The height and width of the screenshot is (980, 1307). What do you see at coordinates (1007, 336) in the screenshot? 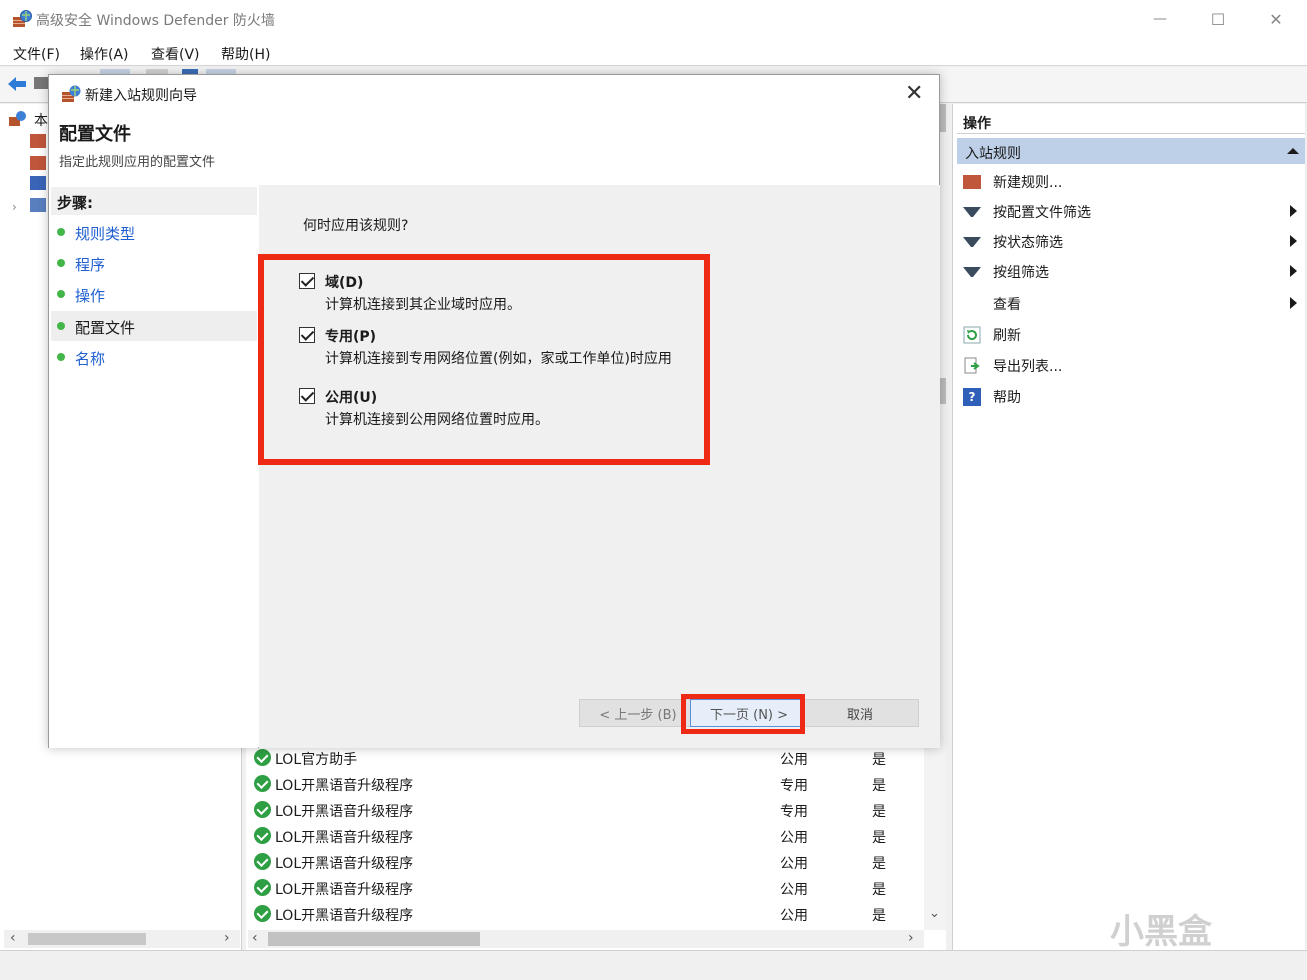
I see `action-label: 刷新` at bounding box center [1007, 336].